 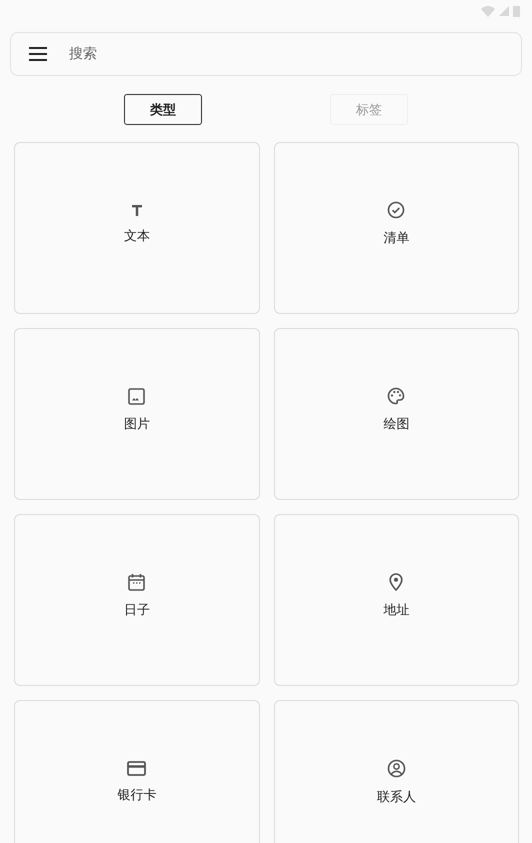 What do you see at coordinates (136, 795) in the screenshot?
I see `card-label: 银行卡` at bounding box center [136, 795].